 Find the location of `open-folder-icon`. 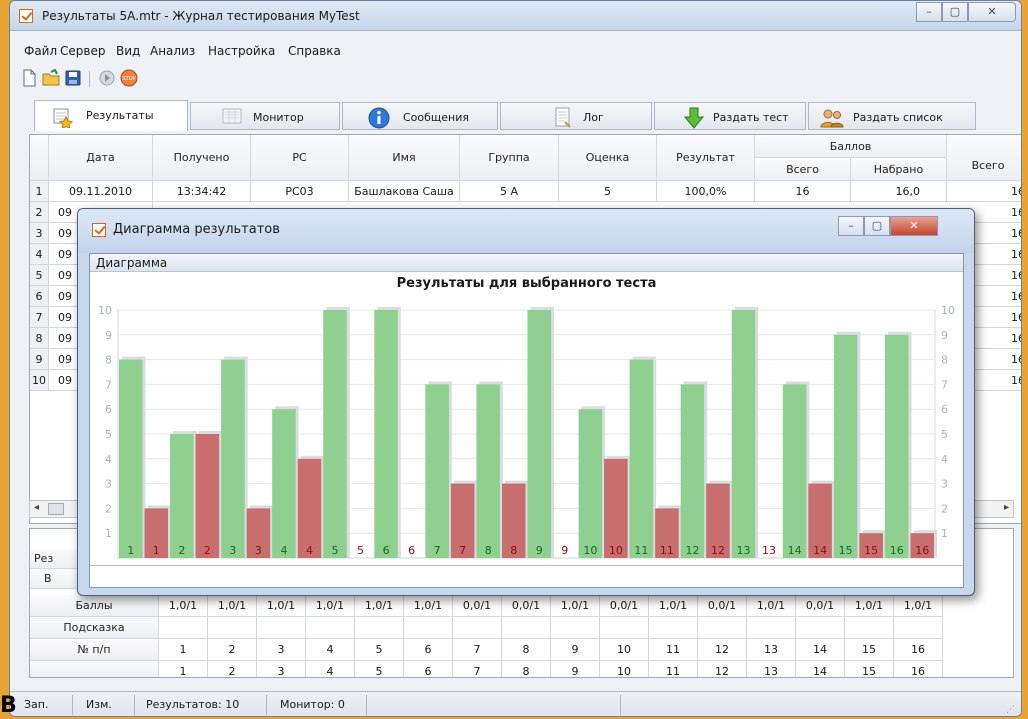

open-folder-icon is located at coordinates (51, 78).